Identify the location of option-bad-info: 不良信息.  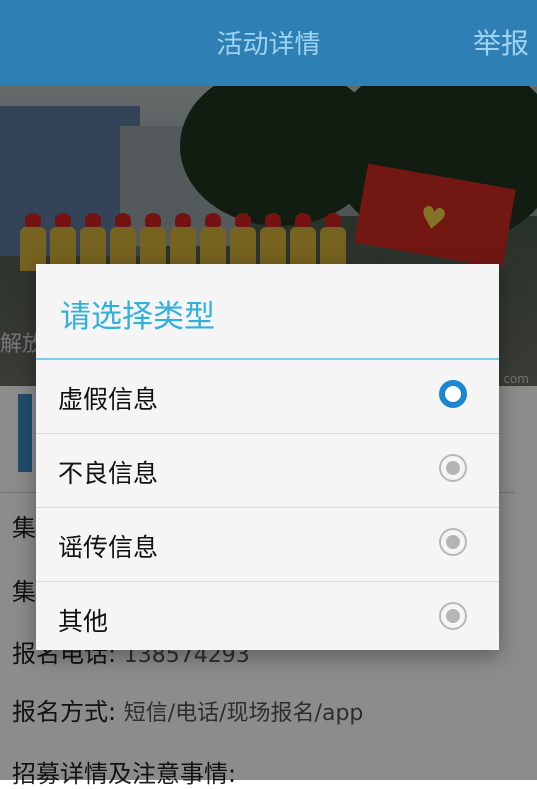
(267, 471).